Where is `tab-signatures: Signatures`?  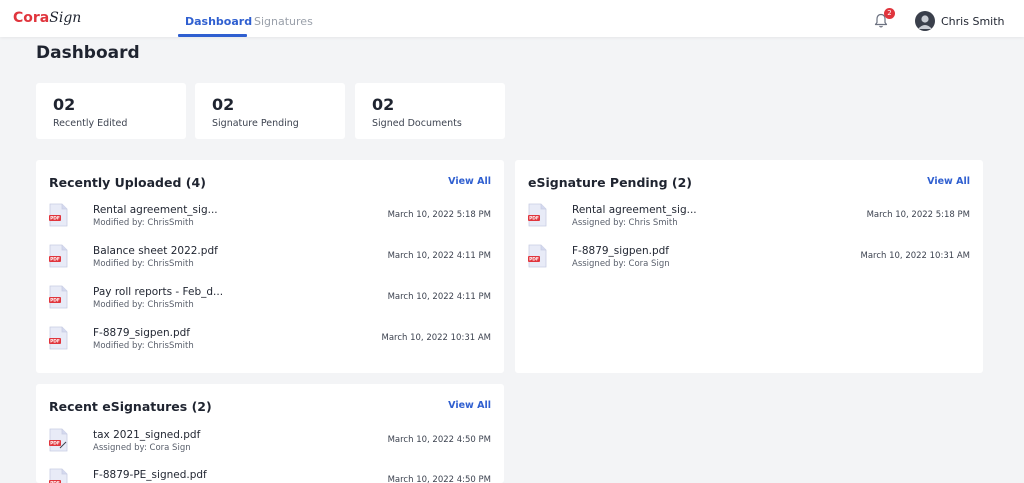
tab-signatures: Signatures is located at coordinates (283, 21).